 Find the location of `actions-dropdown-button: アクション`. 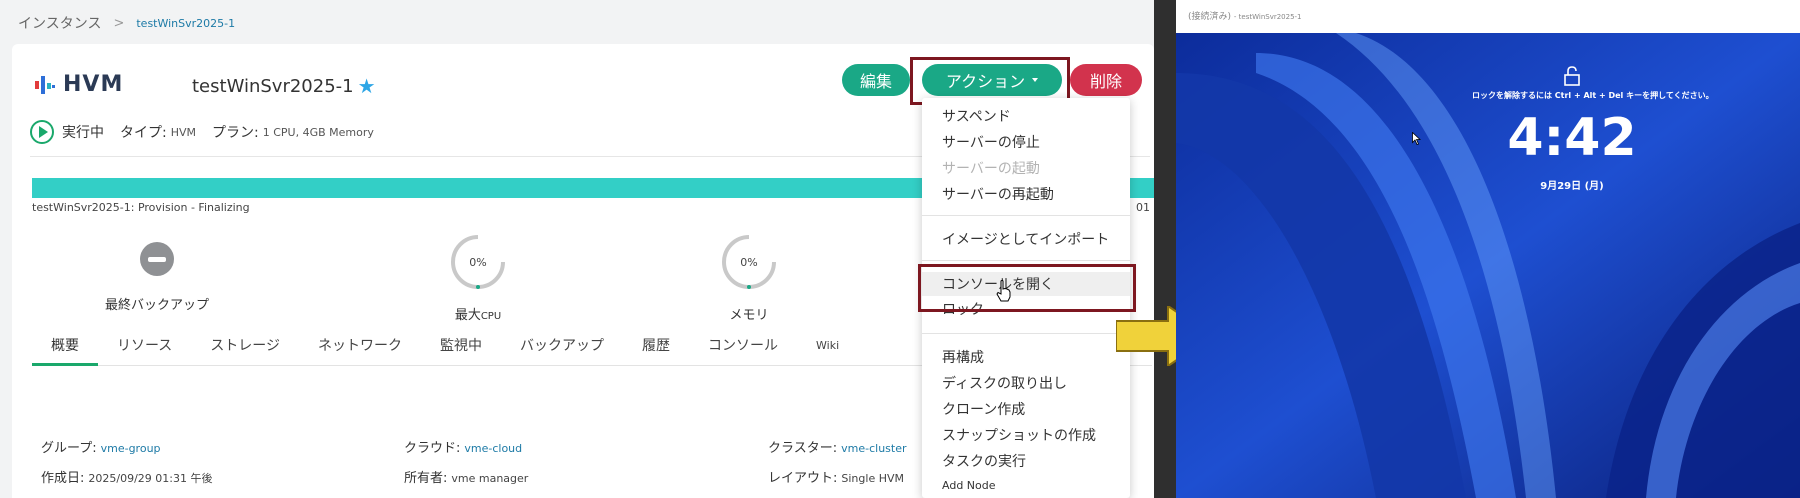

actions-dropdown-button: アクション is located at coordinates (992, 80).